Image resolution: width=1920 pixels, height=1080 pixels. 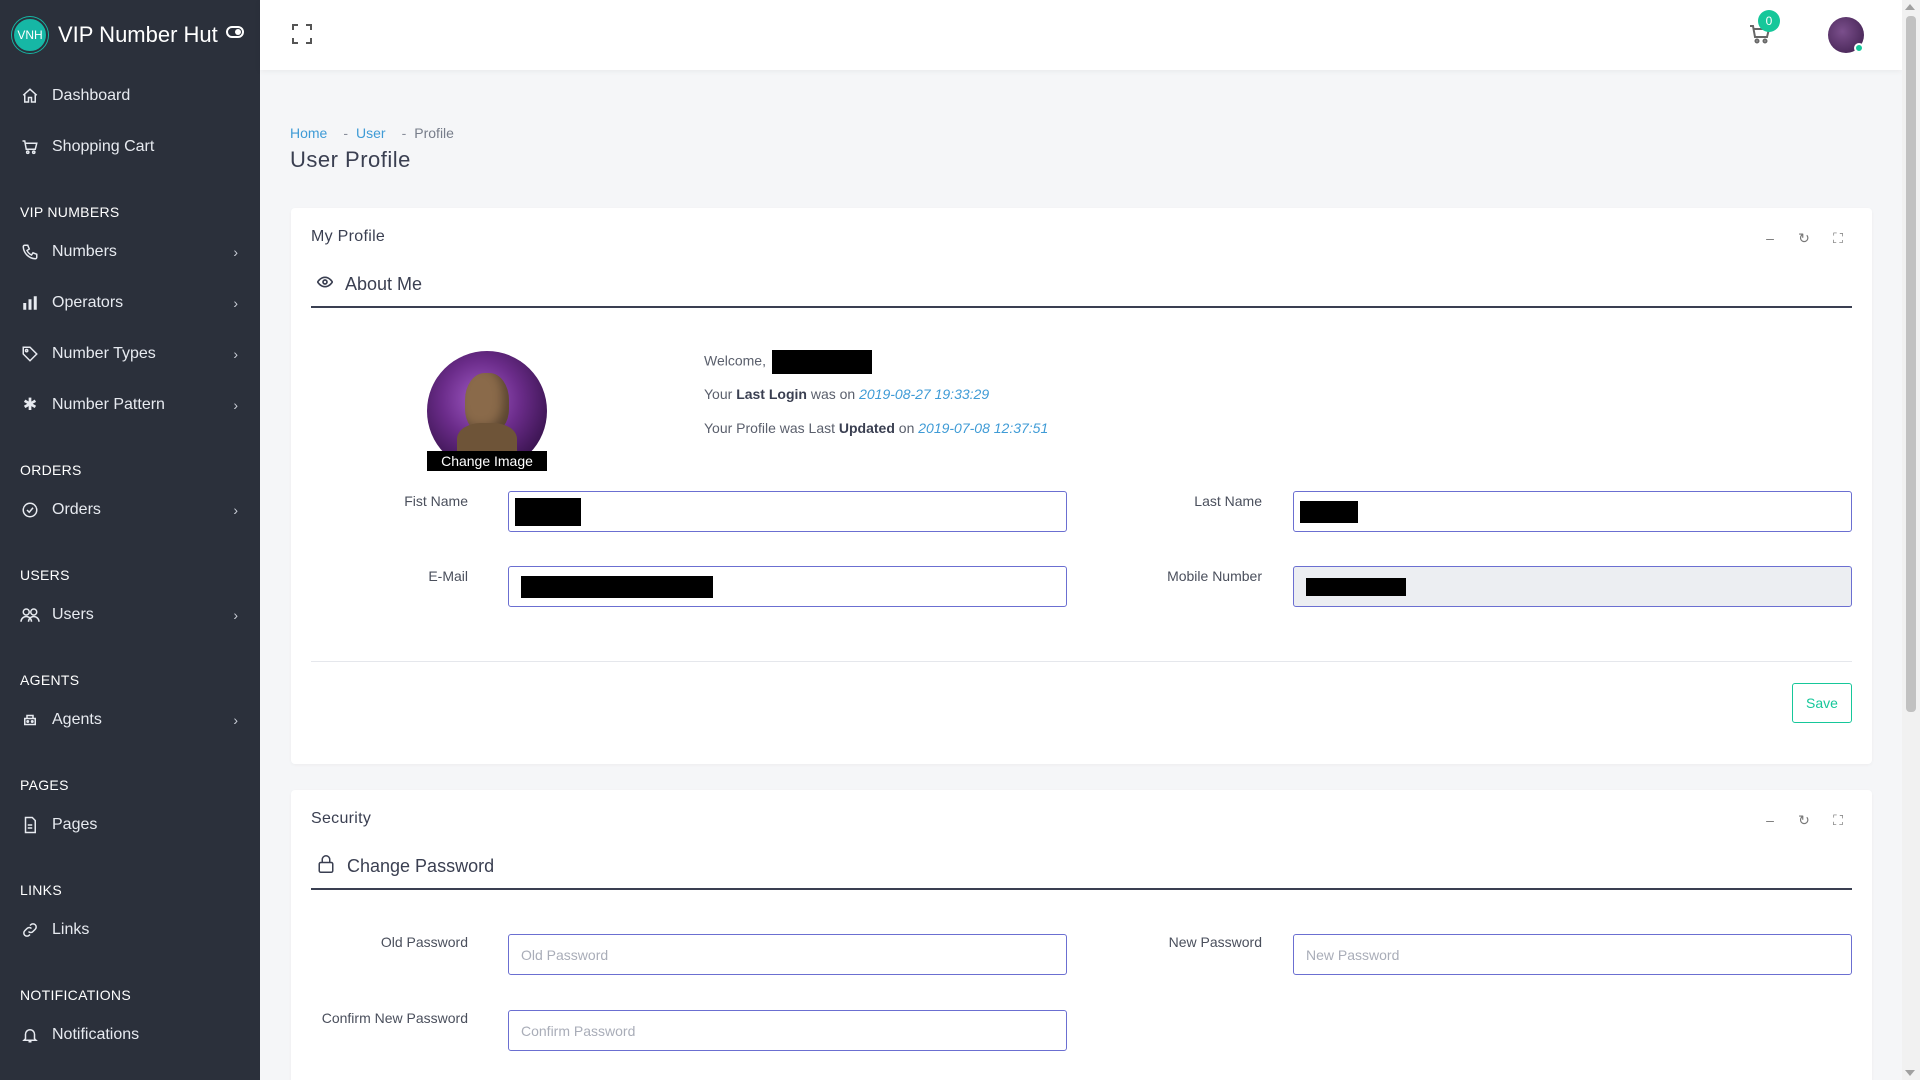 I want to click on breadcrumb: Home - User - Profile, so click(x=372, y=133).